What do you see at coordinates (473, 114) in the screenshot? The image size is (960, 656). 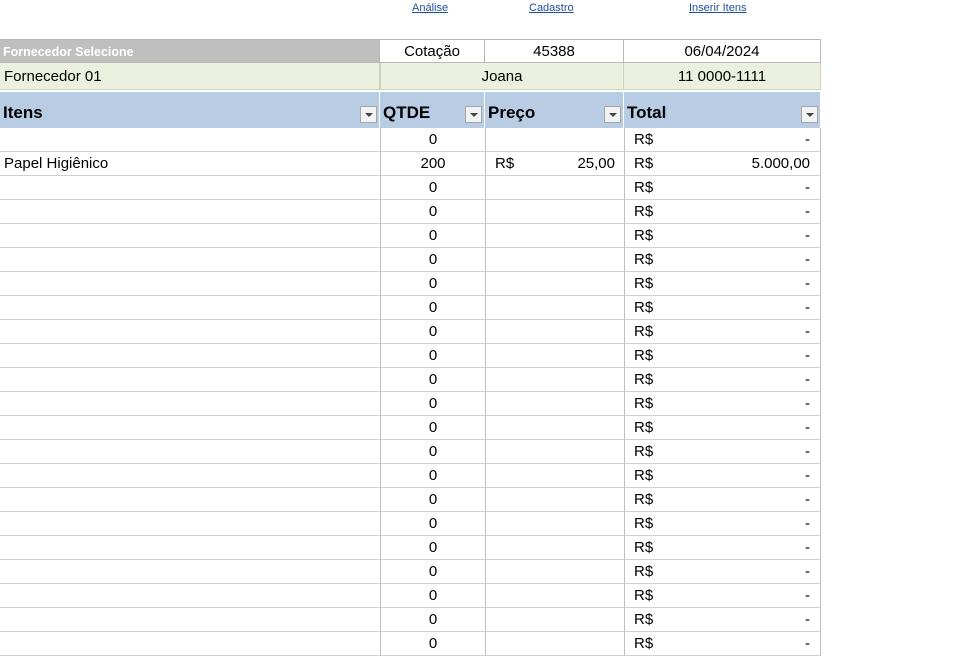 I see `qtde-filter-dropdown-icon` at bounding box center [473, 114].